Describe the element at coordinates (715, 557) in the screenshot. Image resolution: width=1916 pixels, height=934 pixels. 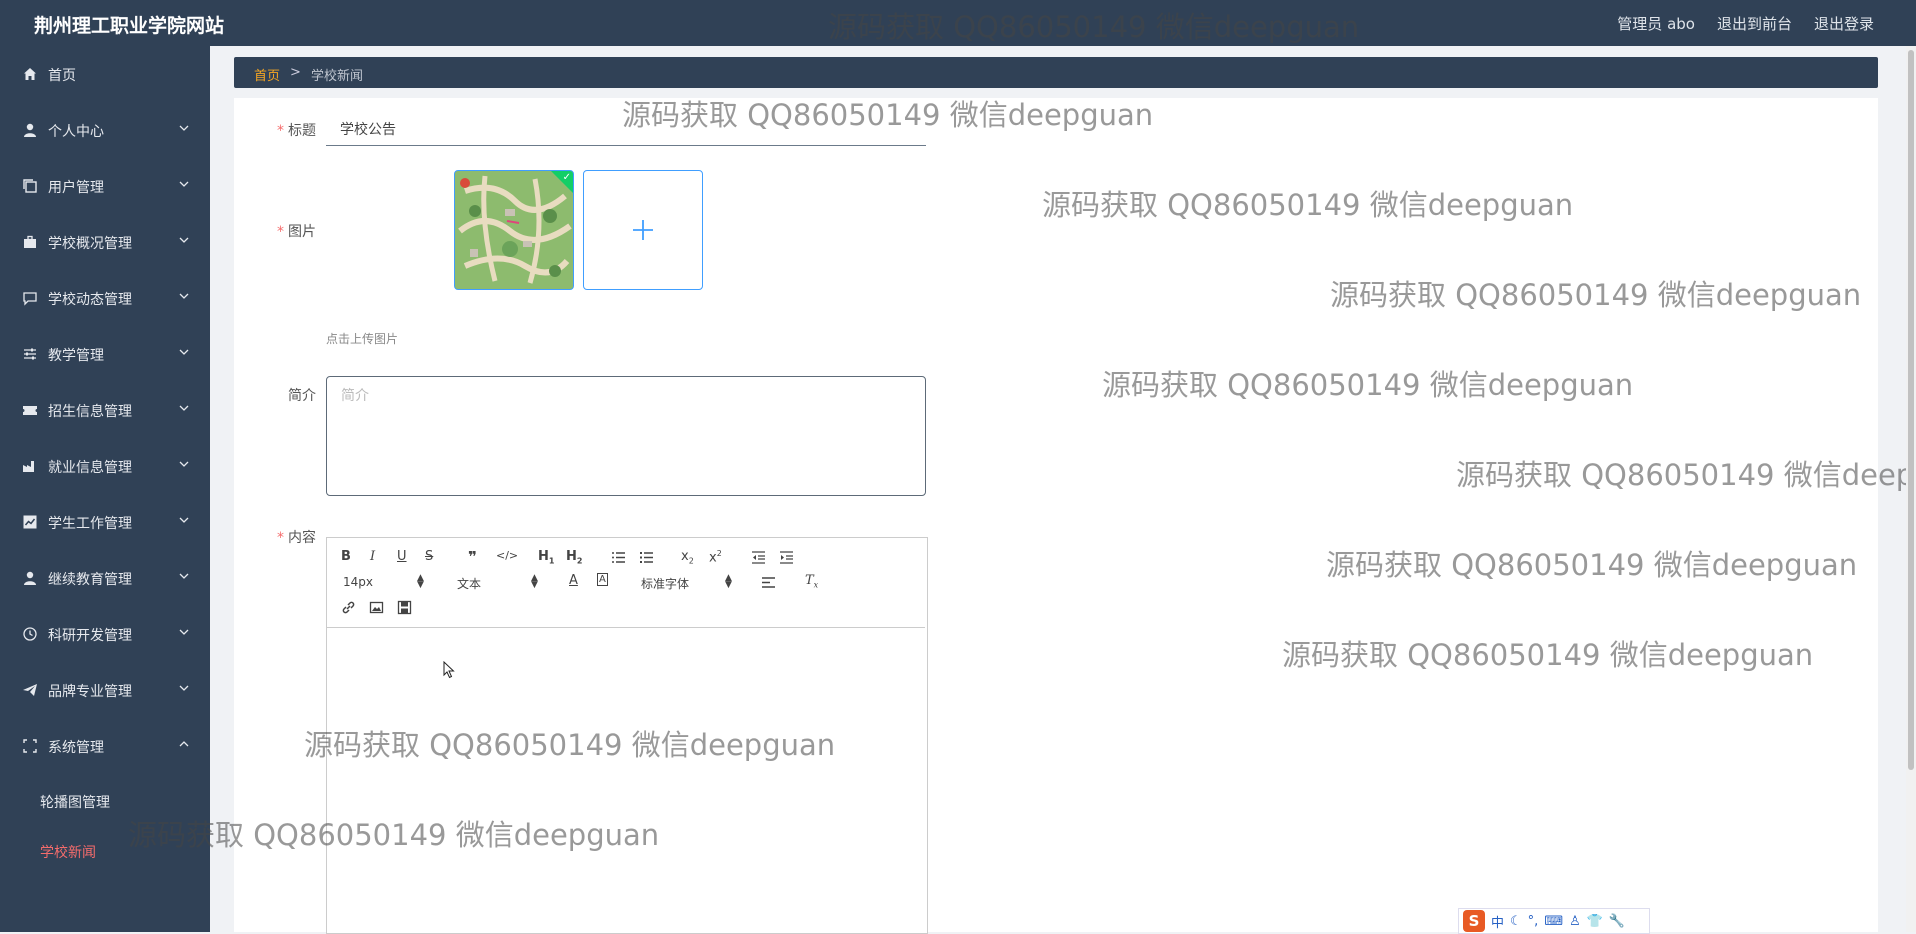
I see `superscript-icon: x2` at that location.